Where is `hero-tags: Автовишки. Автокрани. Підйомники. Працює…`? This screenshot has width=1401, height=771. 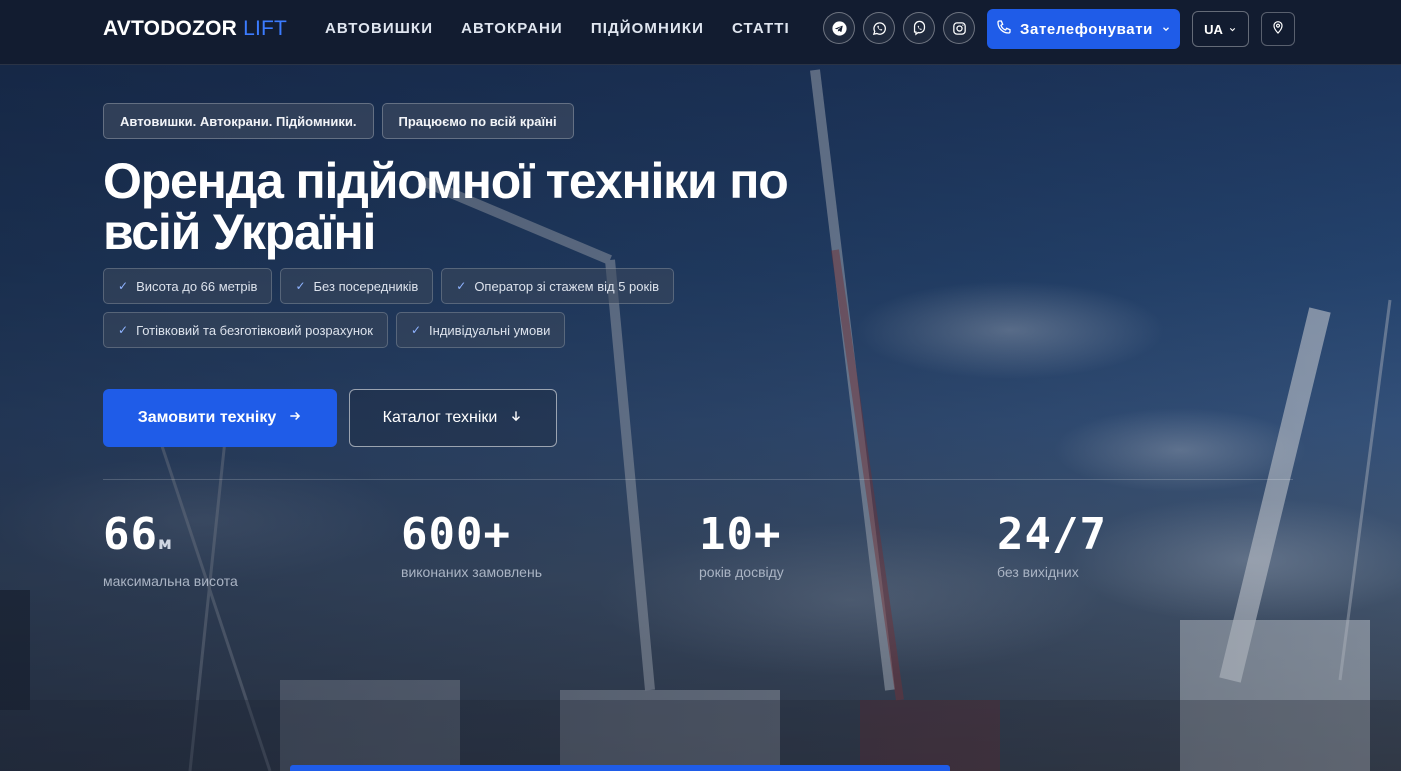
hero-tags: Автовишки. Автокрани. Підйомники. Працює… is located at coordinates (338, 121).